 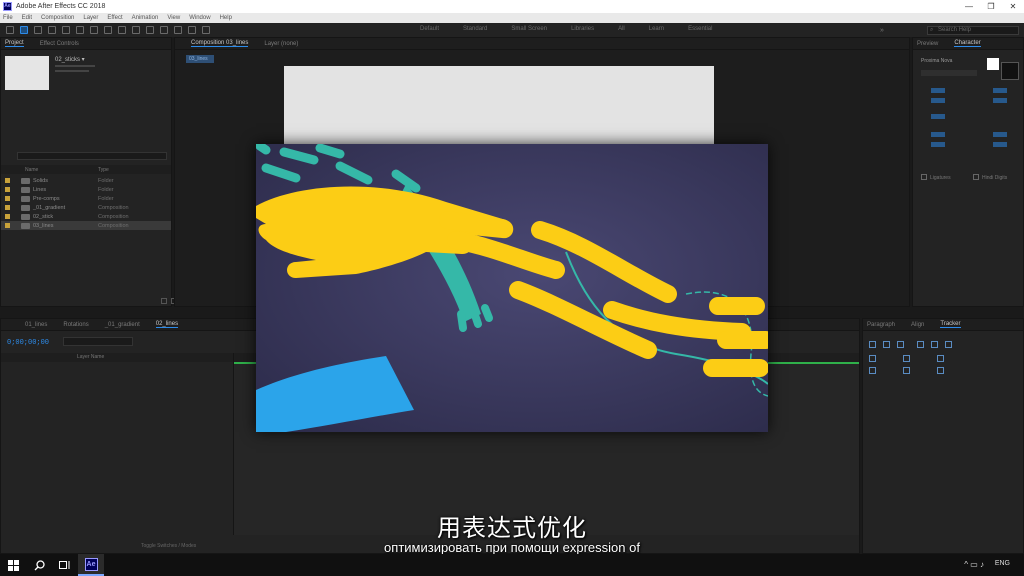 What do you see at coordinates (886, 344) in the screenshot?
I see `align-center-icon` at bounding box center [886, 344].